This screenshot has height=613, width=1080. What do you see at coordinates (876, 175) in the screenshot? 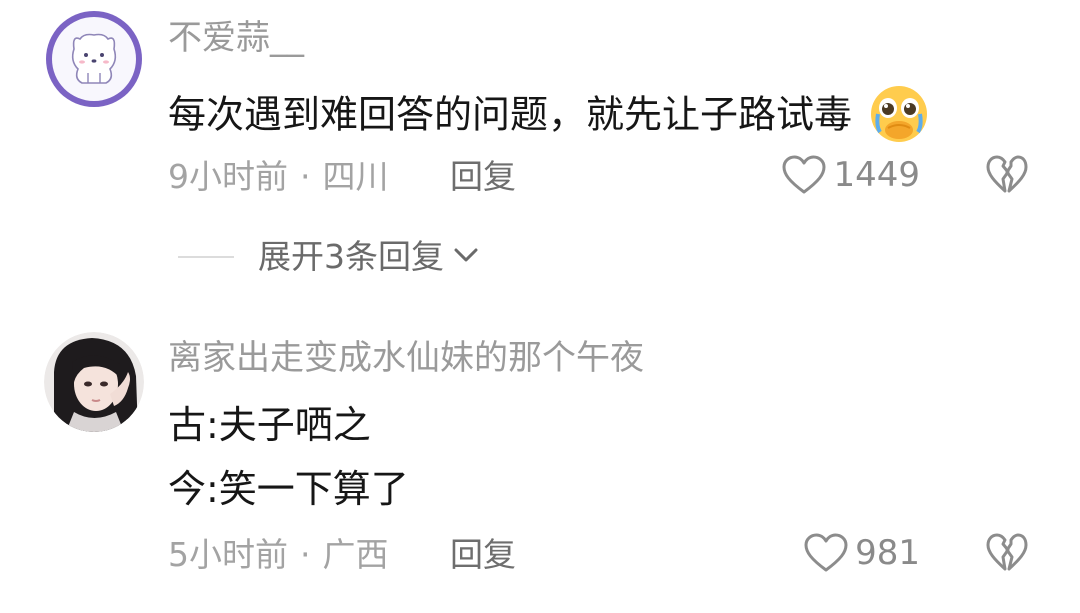
I see `like-count: 1449` at bounding box center [876, 175].